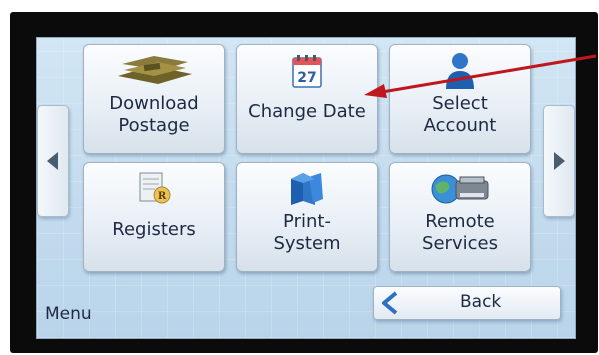 This screenshot has height=355, width=599. What do you see at coordinates (307, 99) in the screenshot?
I see `change-date-tile: 27 Change Date` at bounding box center [307, 99].